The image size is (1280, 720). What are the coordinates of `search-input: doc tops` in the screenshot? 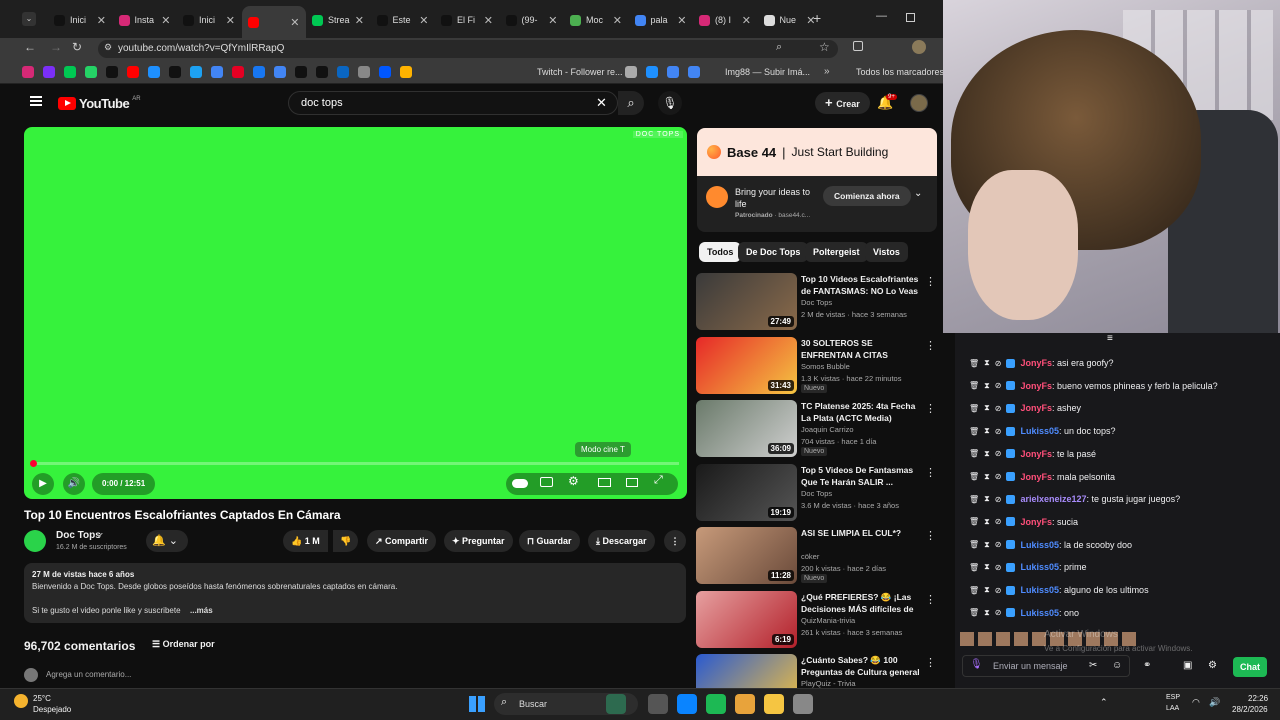 It's located at (453, 103).